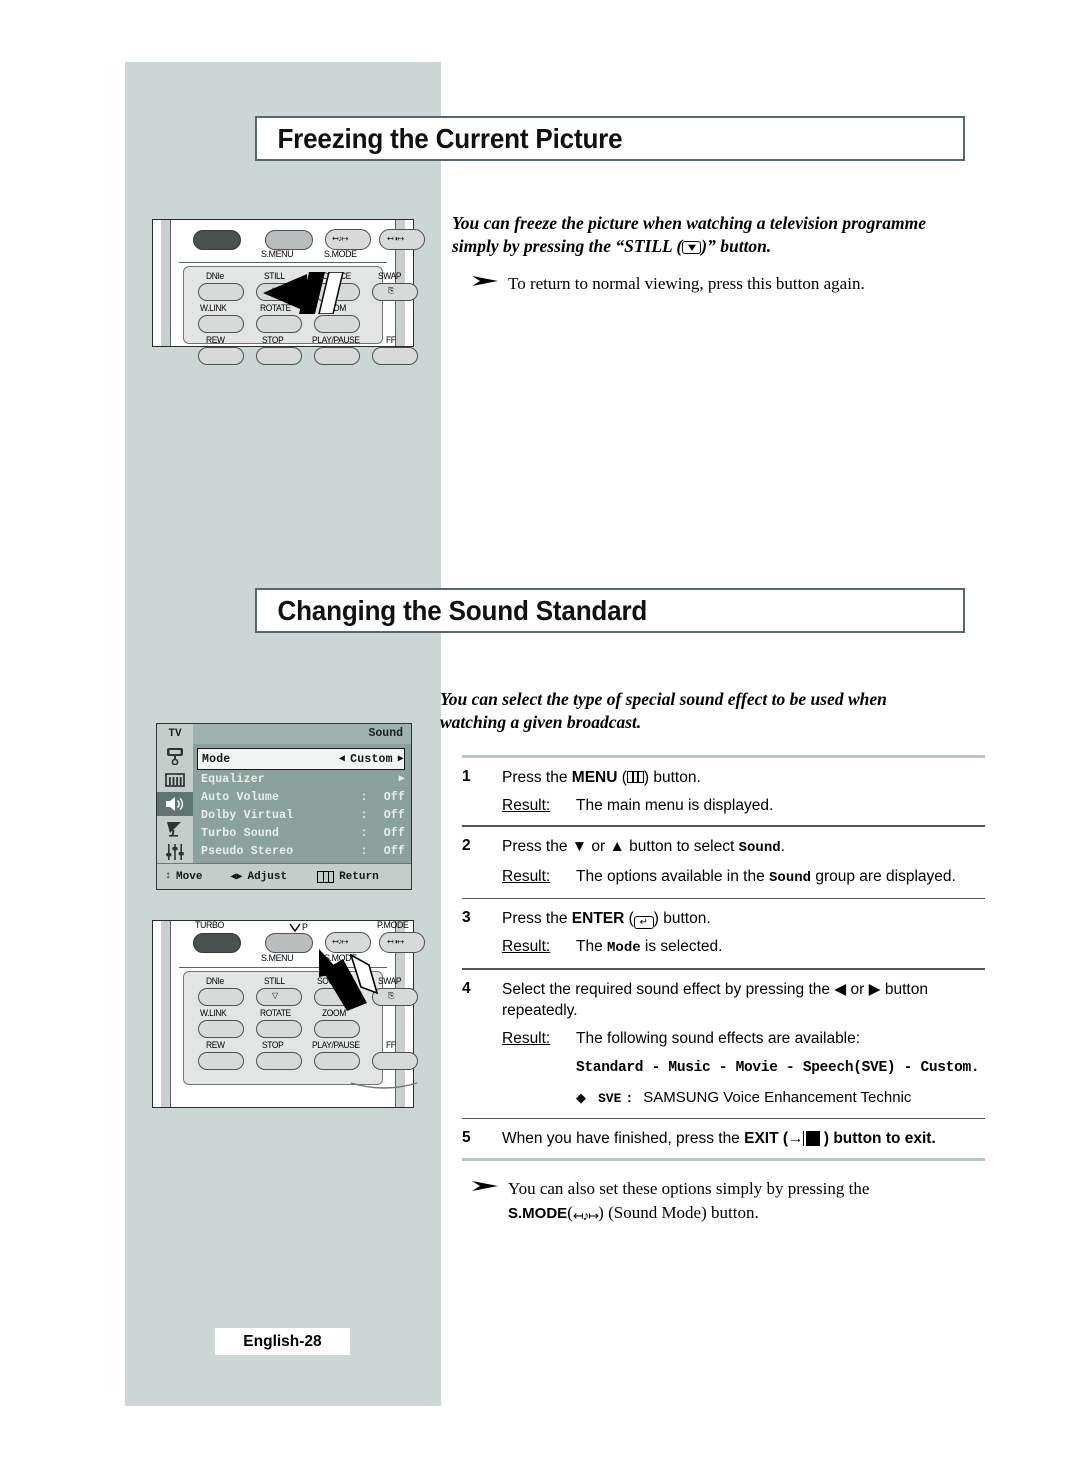 This screenshot has height=1469, width=1080. What do you see at coordinates (340, 238) in the screenshot?
I see `s-mode-glyph: ↤♪↦` at bounding box center [340, 238].